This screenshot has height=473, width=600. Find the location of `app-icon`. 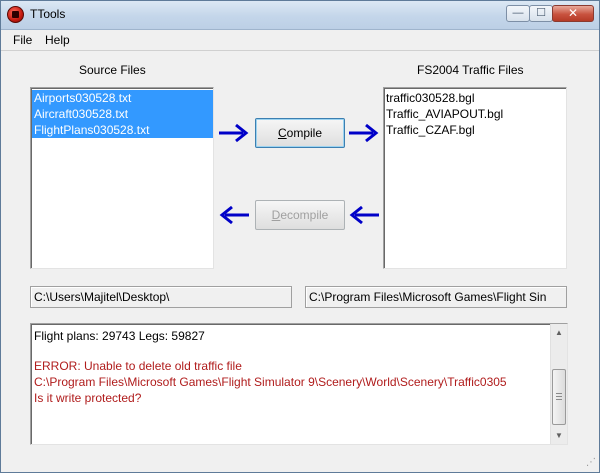

app-icon is located at coordinates (15, 14).